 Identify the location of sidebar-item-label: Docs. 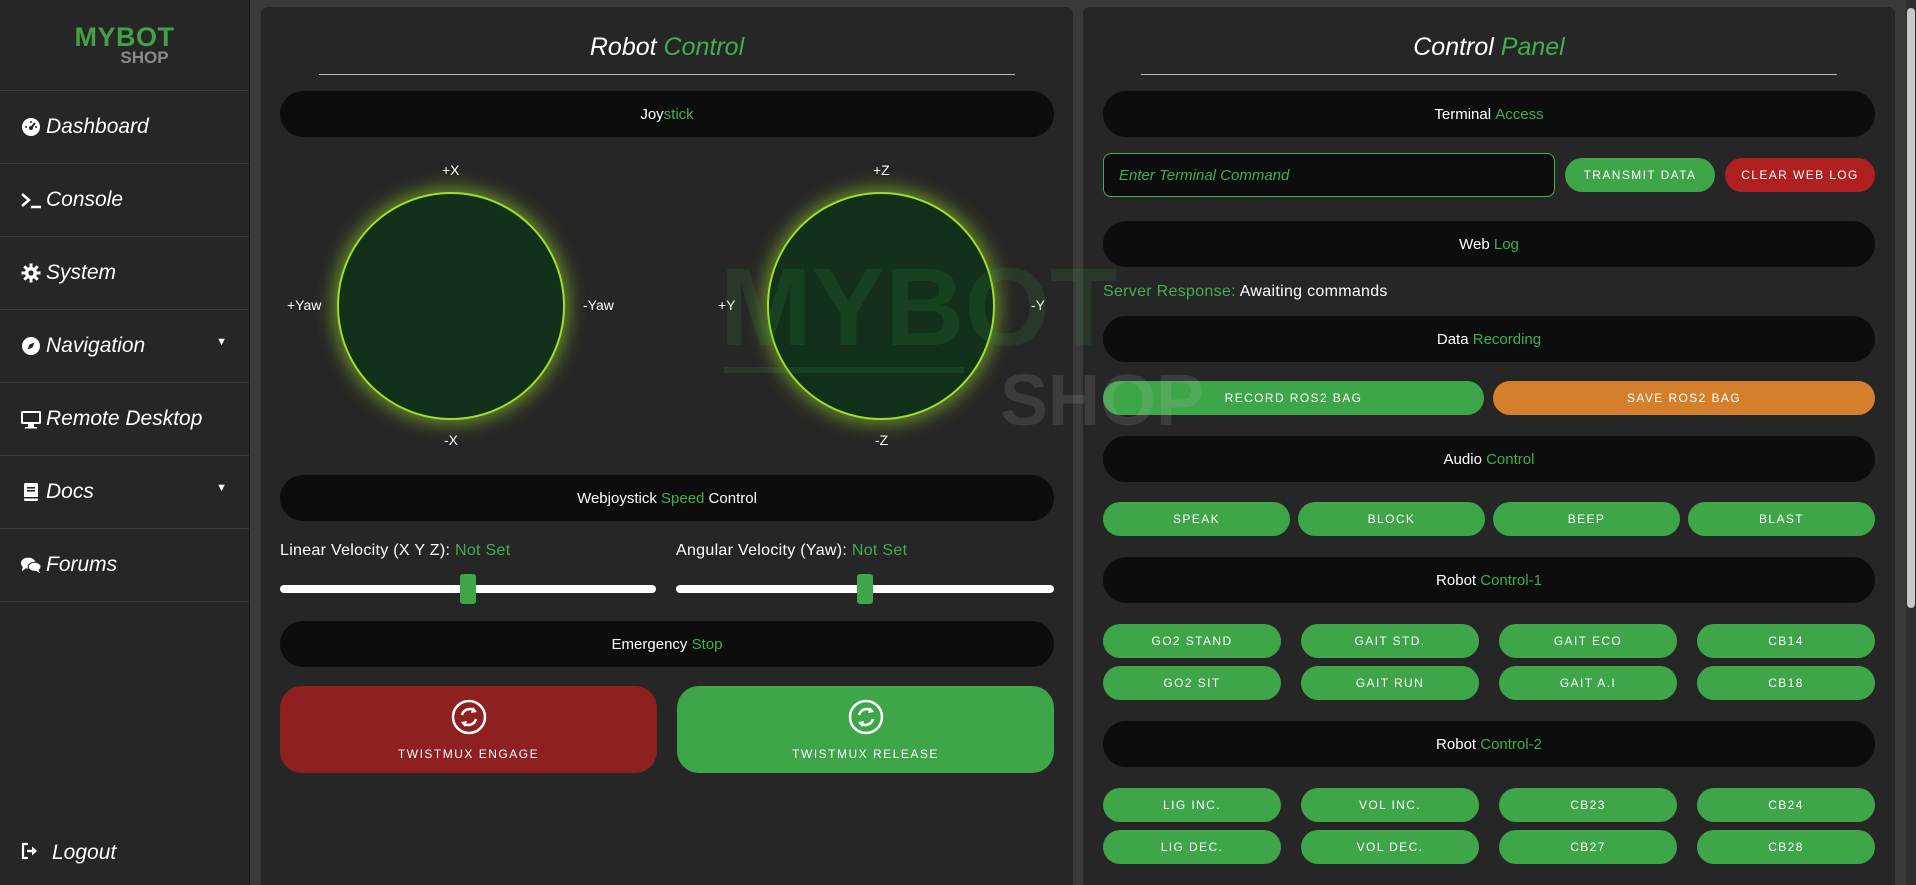
(70, 491).